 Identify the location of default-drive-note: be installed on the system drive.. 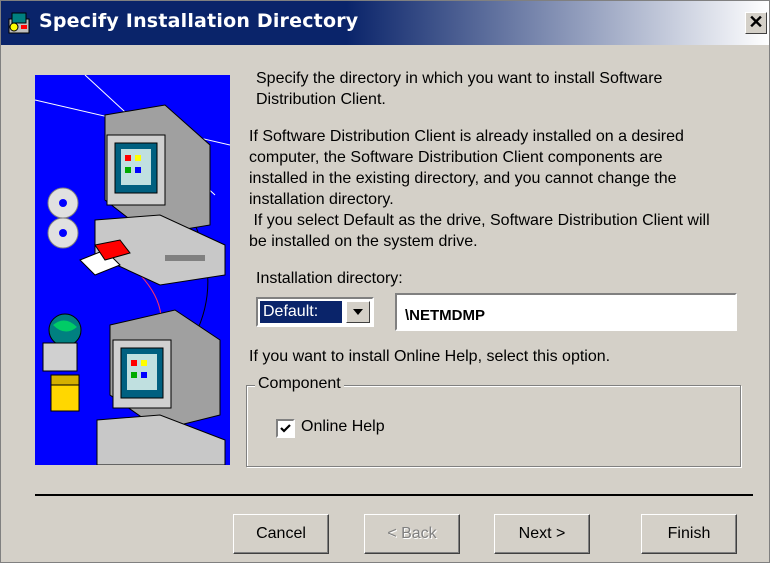
(363, 241).